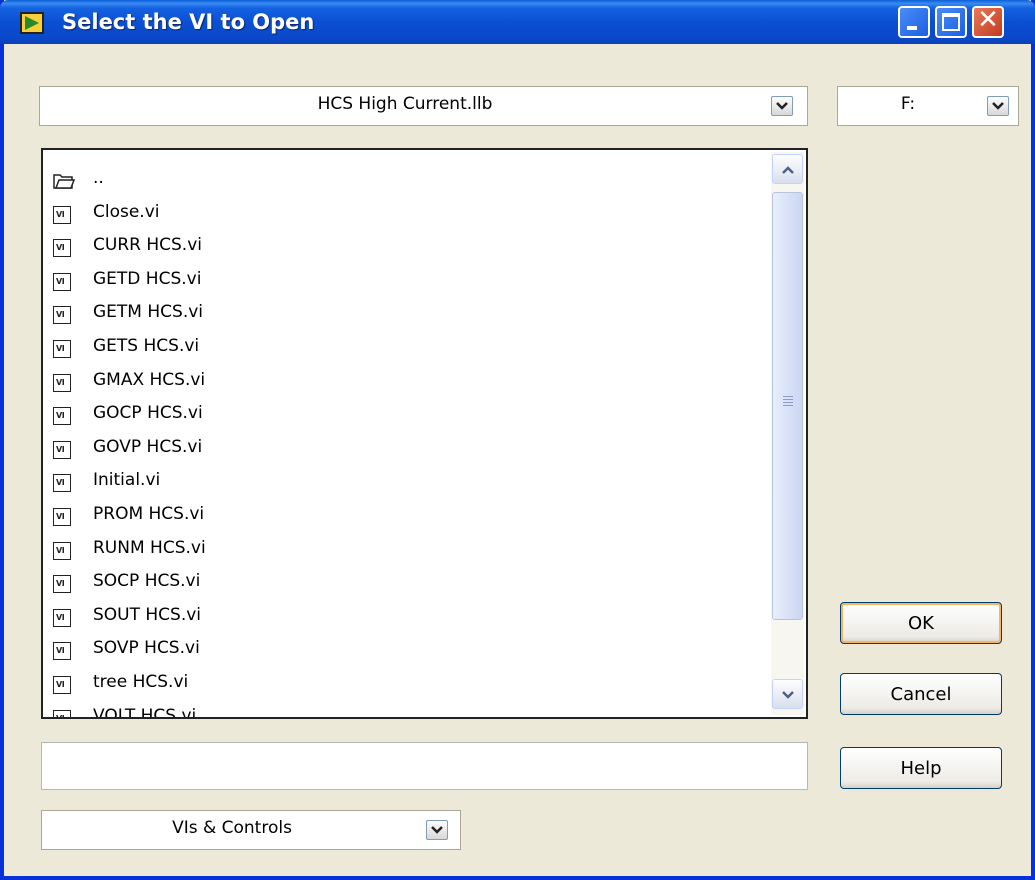 The image size is (1035, 880). What do you see at coordinates (928, 106) in the screenshot?
I see `drive-combo: F:` at bounding box center [928, 106].